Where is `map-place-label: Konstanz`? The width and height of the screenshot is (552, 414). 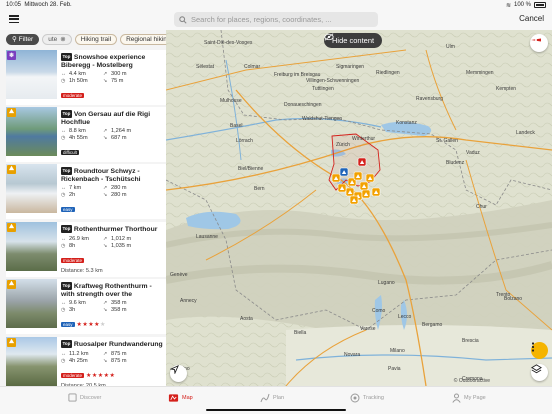
map-place-label: Konstanz is located at coordinates (406, 123).